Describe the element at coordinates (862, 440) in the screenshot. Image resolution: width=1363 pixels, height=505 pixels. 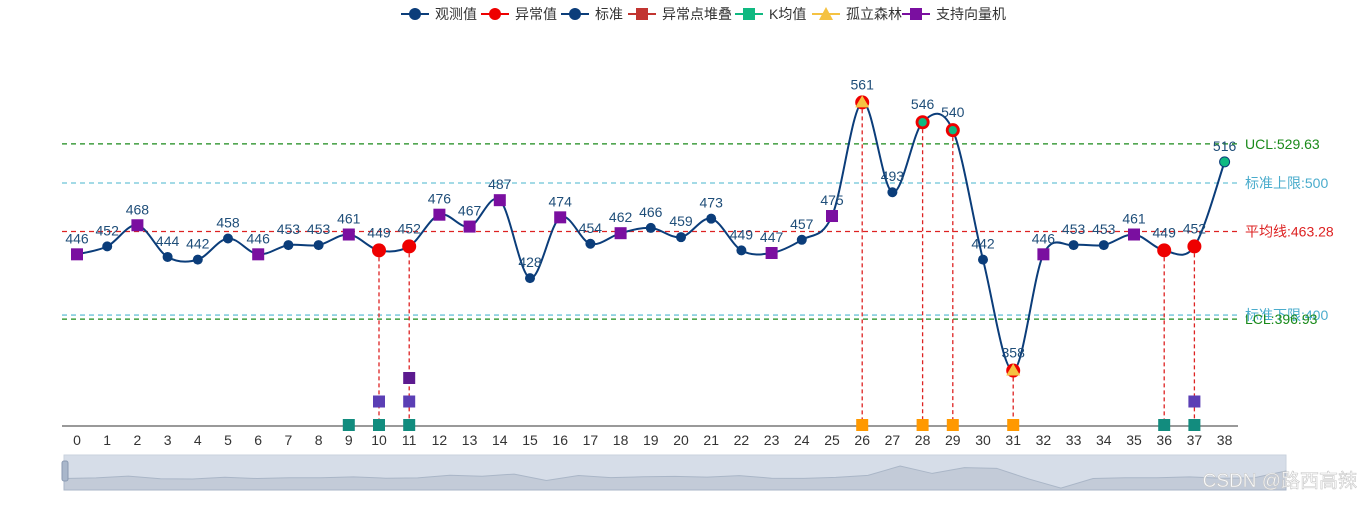
I see `x-tick-label: 26` at that location.